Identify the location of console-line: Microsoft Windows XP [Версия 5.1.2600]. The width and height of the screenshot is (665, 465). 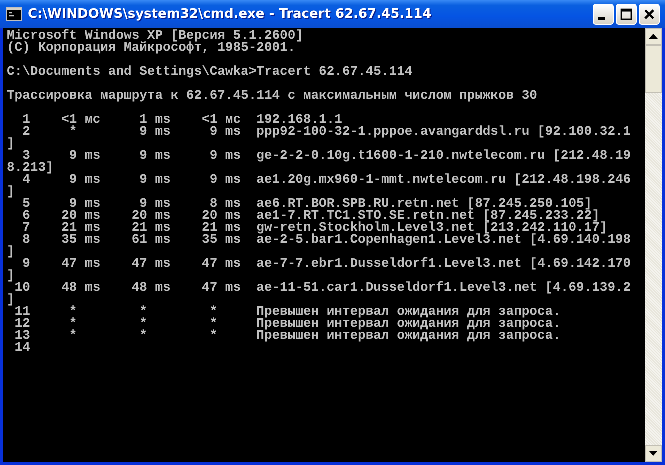
(155, 36).